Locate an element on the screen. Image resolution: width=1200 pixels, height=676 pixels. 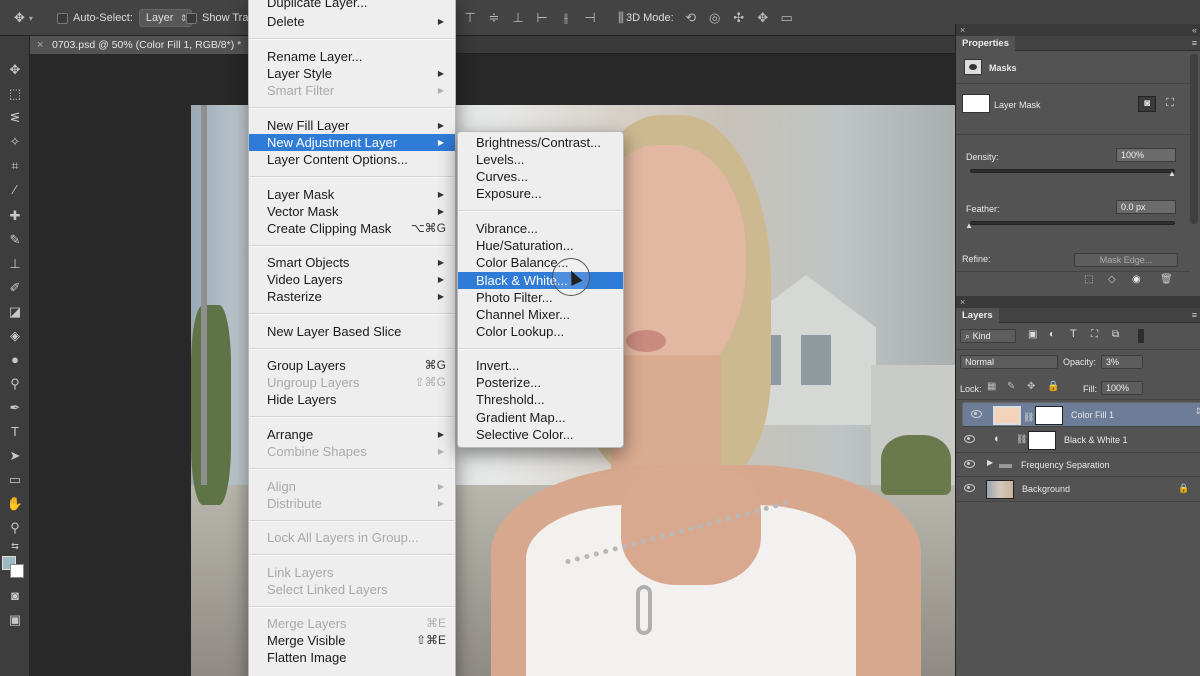
blend-mode-dropdown: Normal is located at coordinates (1009, 362).